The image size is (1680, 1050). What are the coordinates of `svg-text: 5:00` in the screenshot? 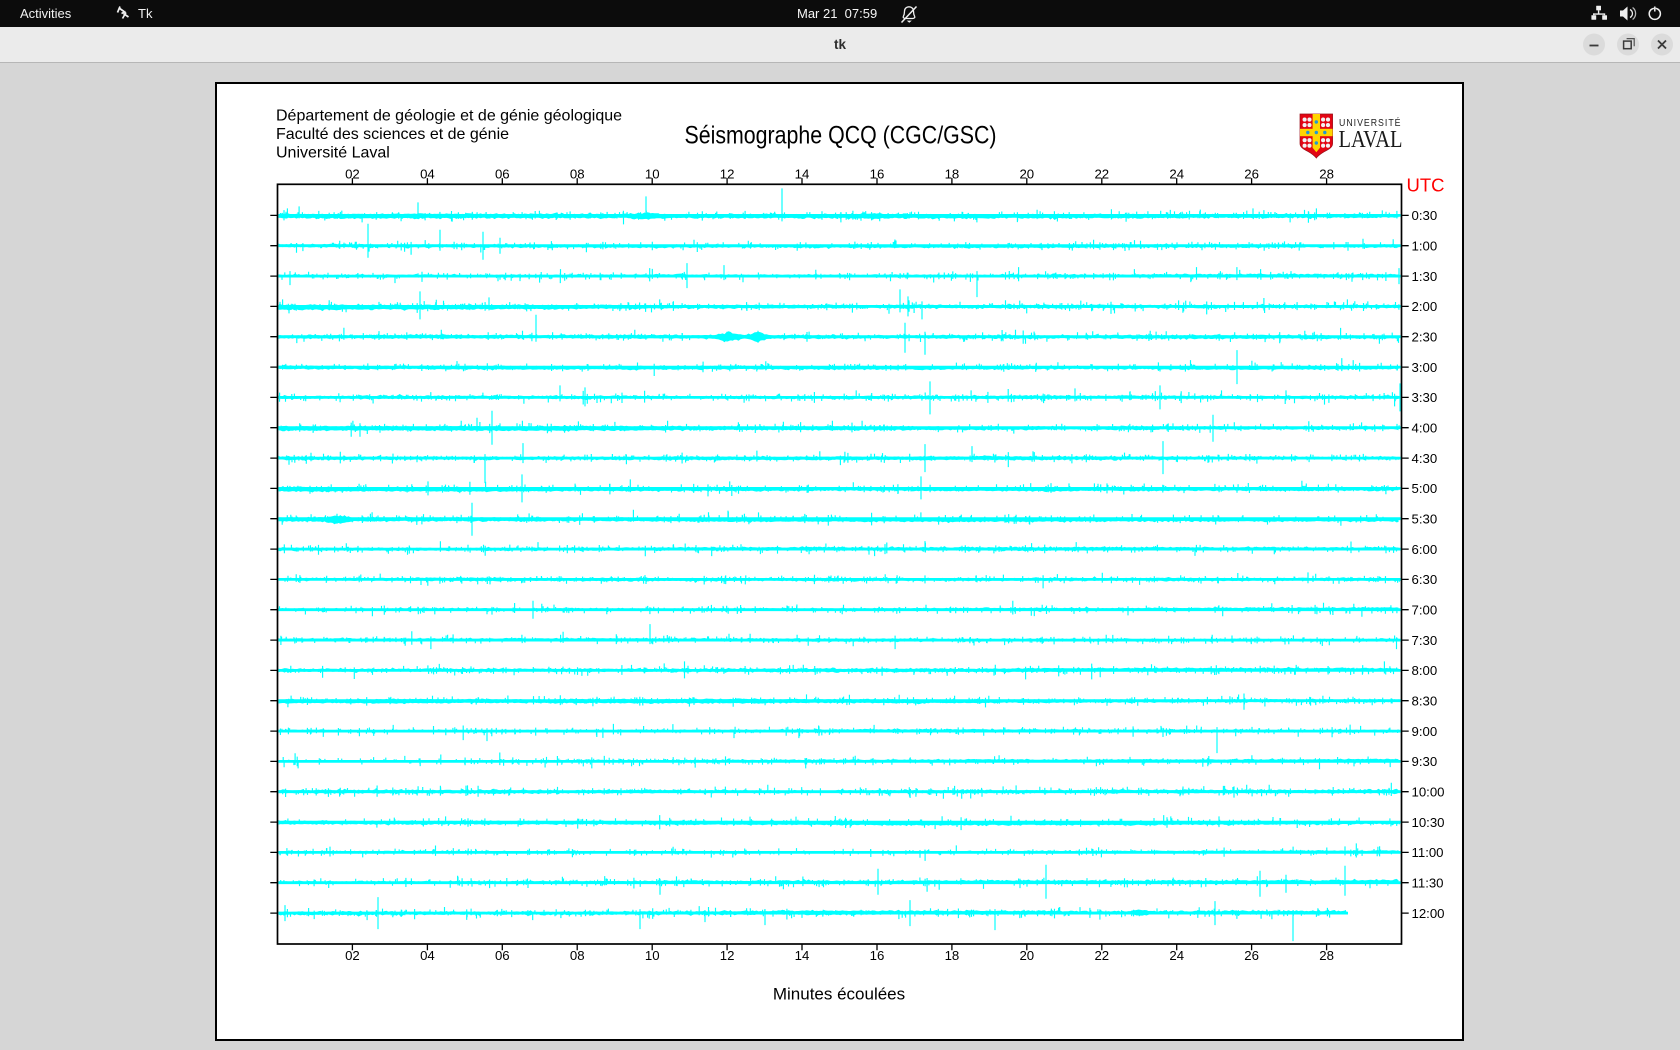 It's located at (1425, 488).